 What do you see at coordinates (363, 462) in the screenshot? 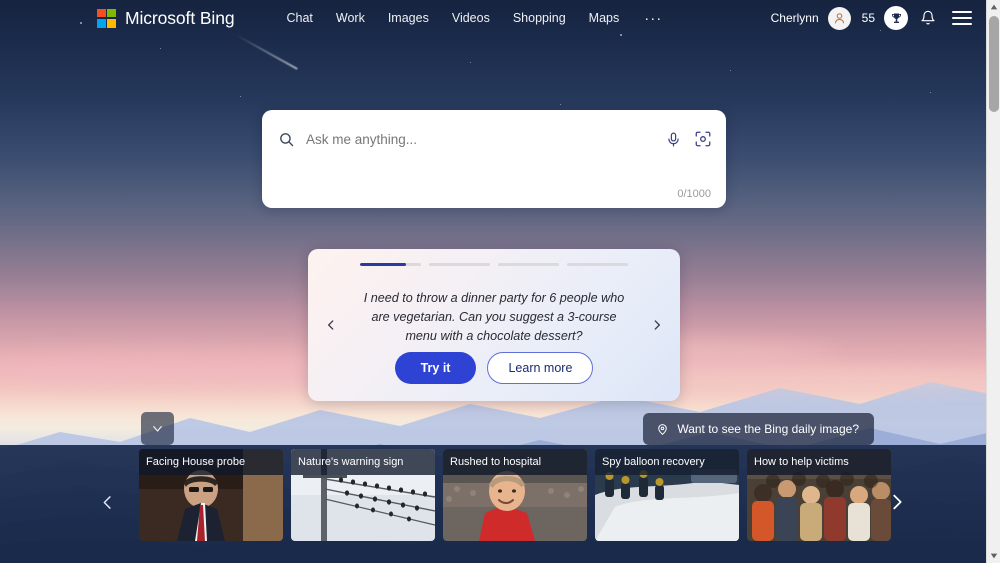
I see `news-card-title: Nature's warning sign` at bounding box center [363, 462].